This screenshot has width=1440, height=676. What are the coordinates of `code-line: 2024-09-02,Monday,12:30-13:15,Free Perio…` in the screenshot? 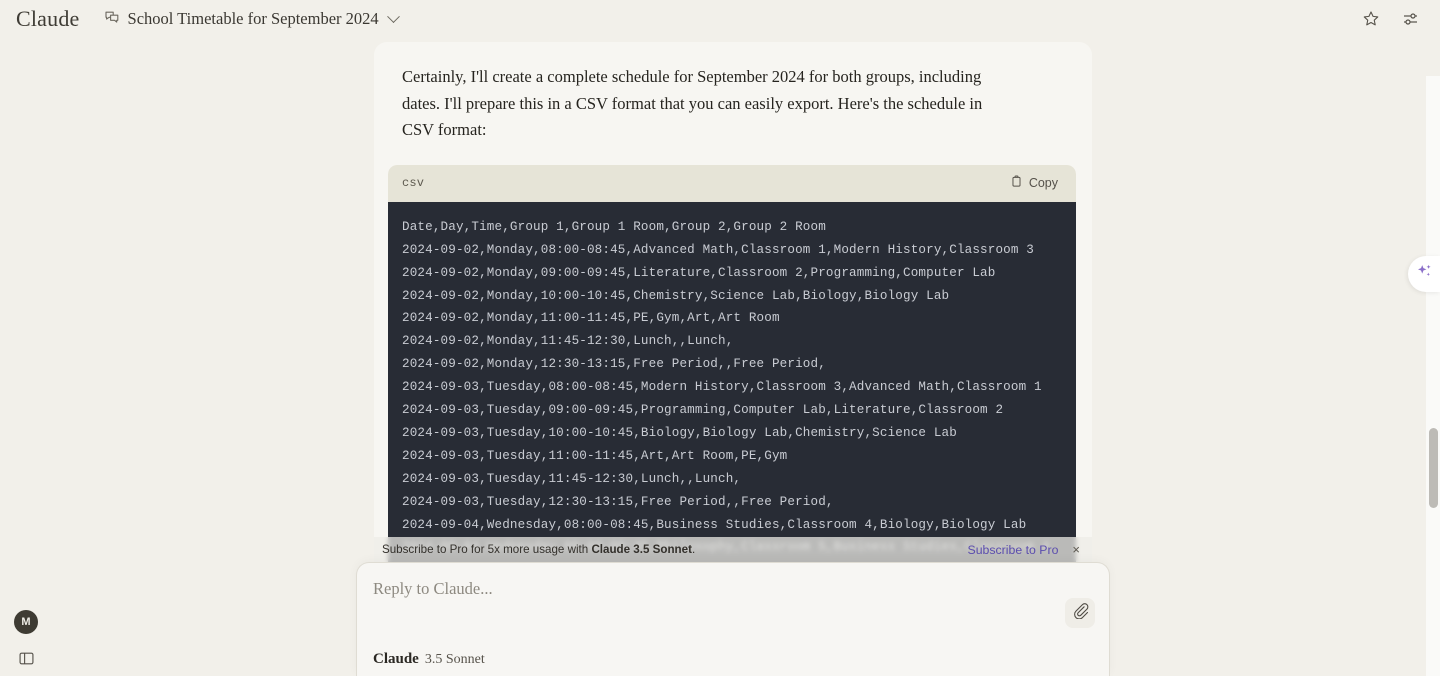 It's located at (614, 364).